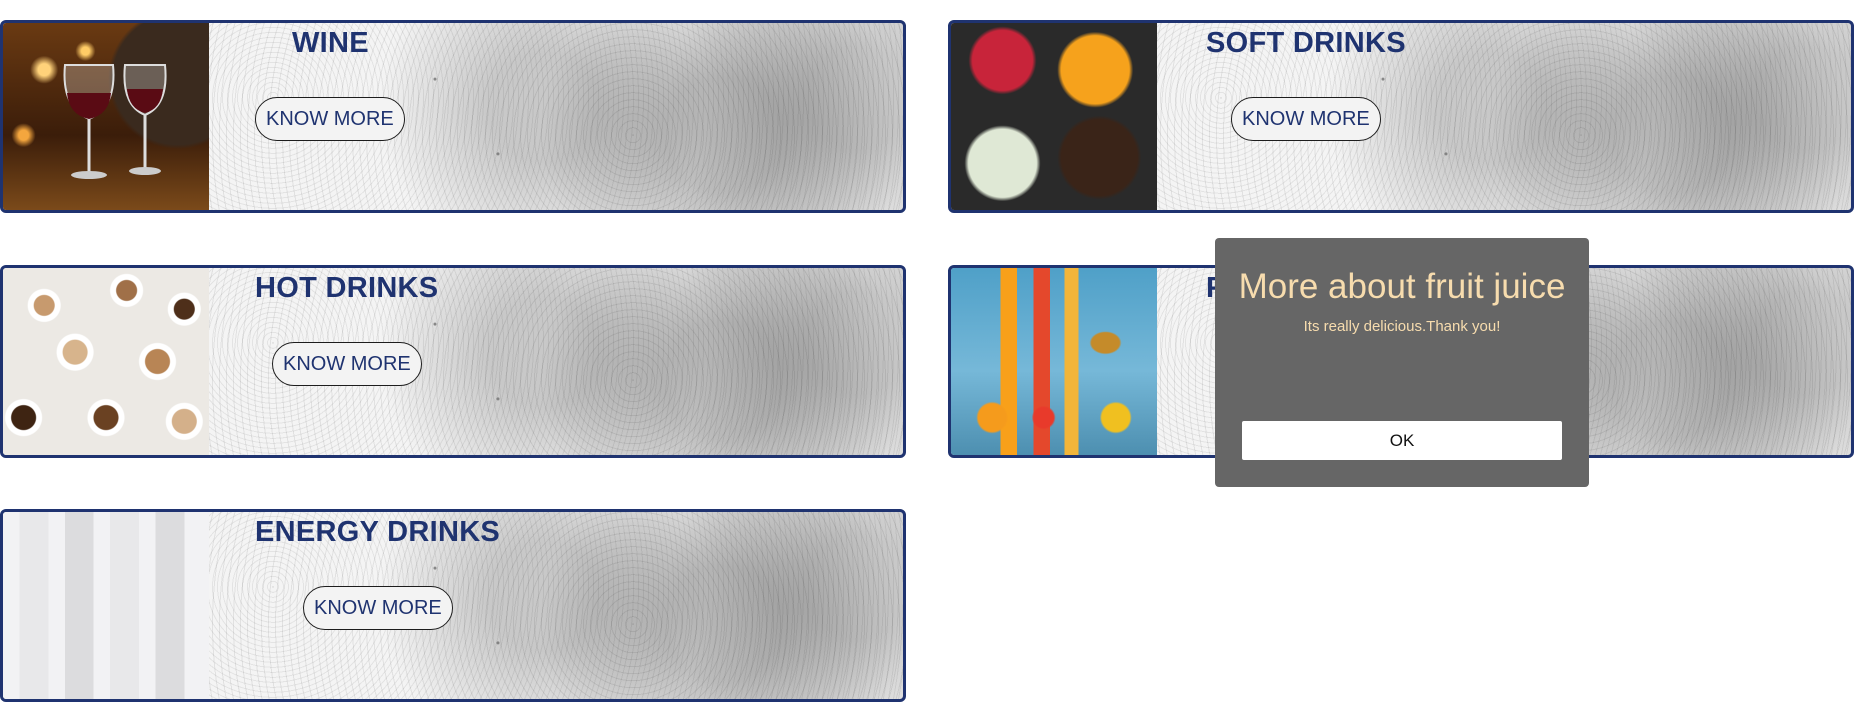 The width and height of the screenshot is (1858, 723). Describe the element at coordinates (1306, 43) in the screenshot. I see `soft-drinks-title: SOFT DRINKS` at that location.